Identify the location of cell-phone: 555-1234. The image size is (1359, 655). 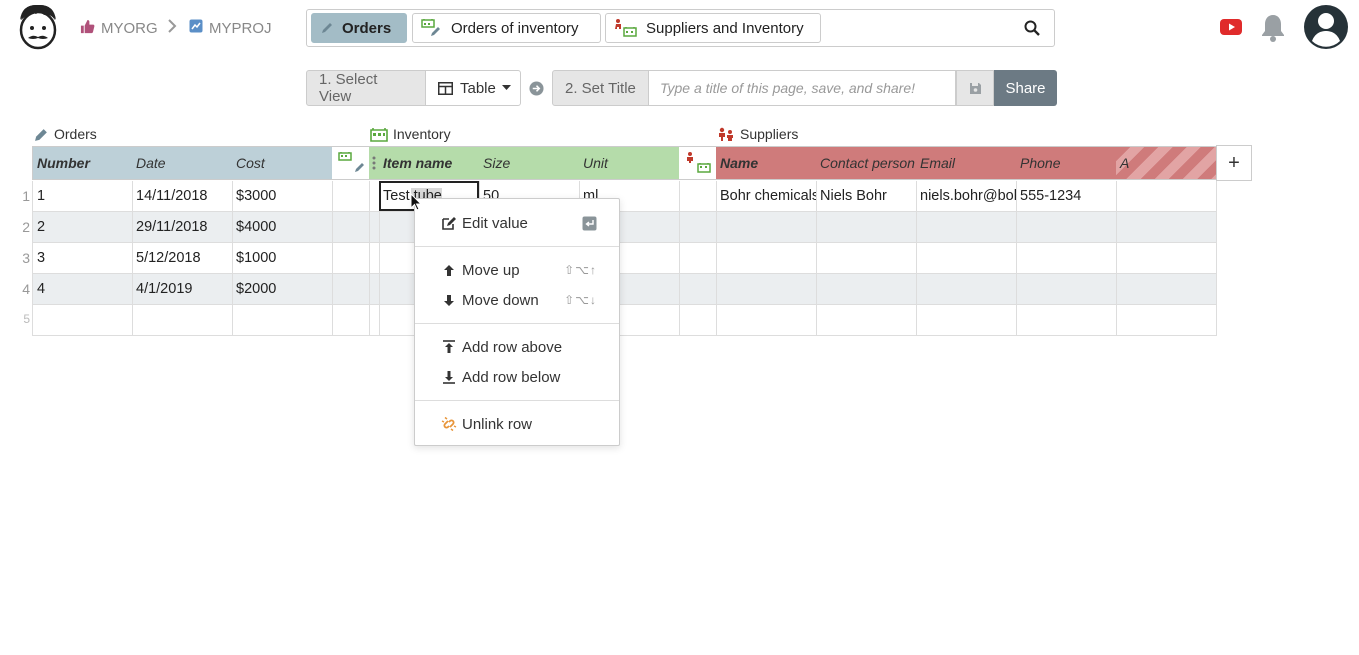
(1066, 196).